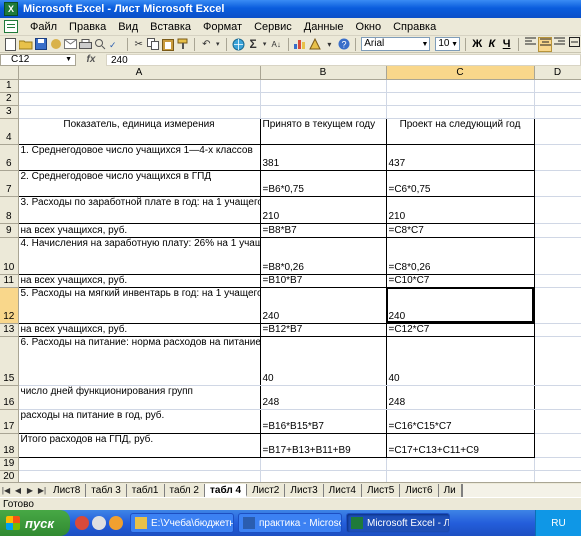 The height and width of the screenshot is (536, 581). Describe the element at coordinates (323, 360) in the screenshot. I see `cell-b15: 40` at that location.